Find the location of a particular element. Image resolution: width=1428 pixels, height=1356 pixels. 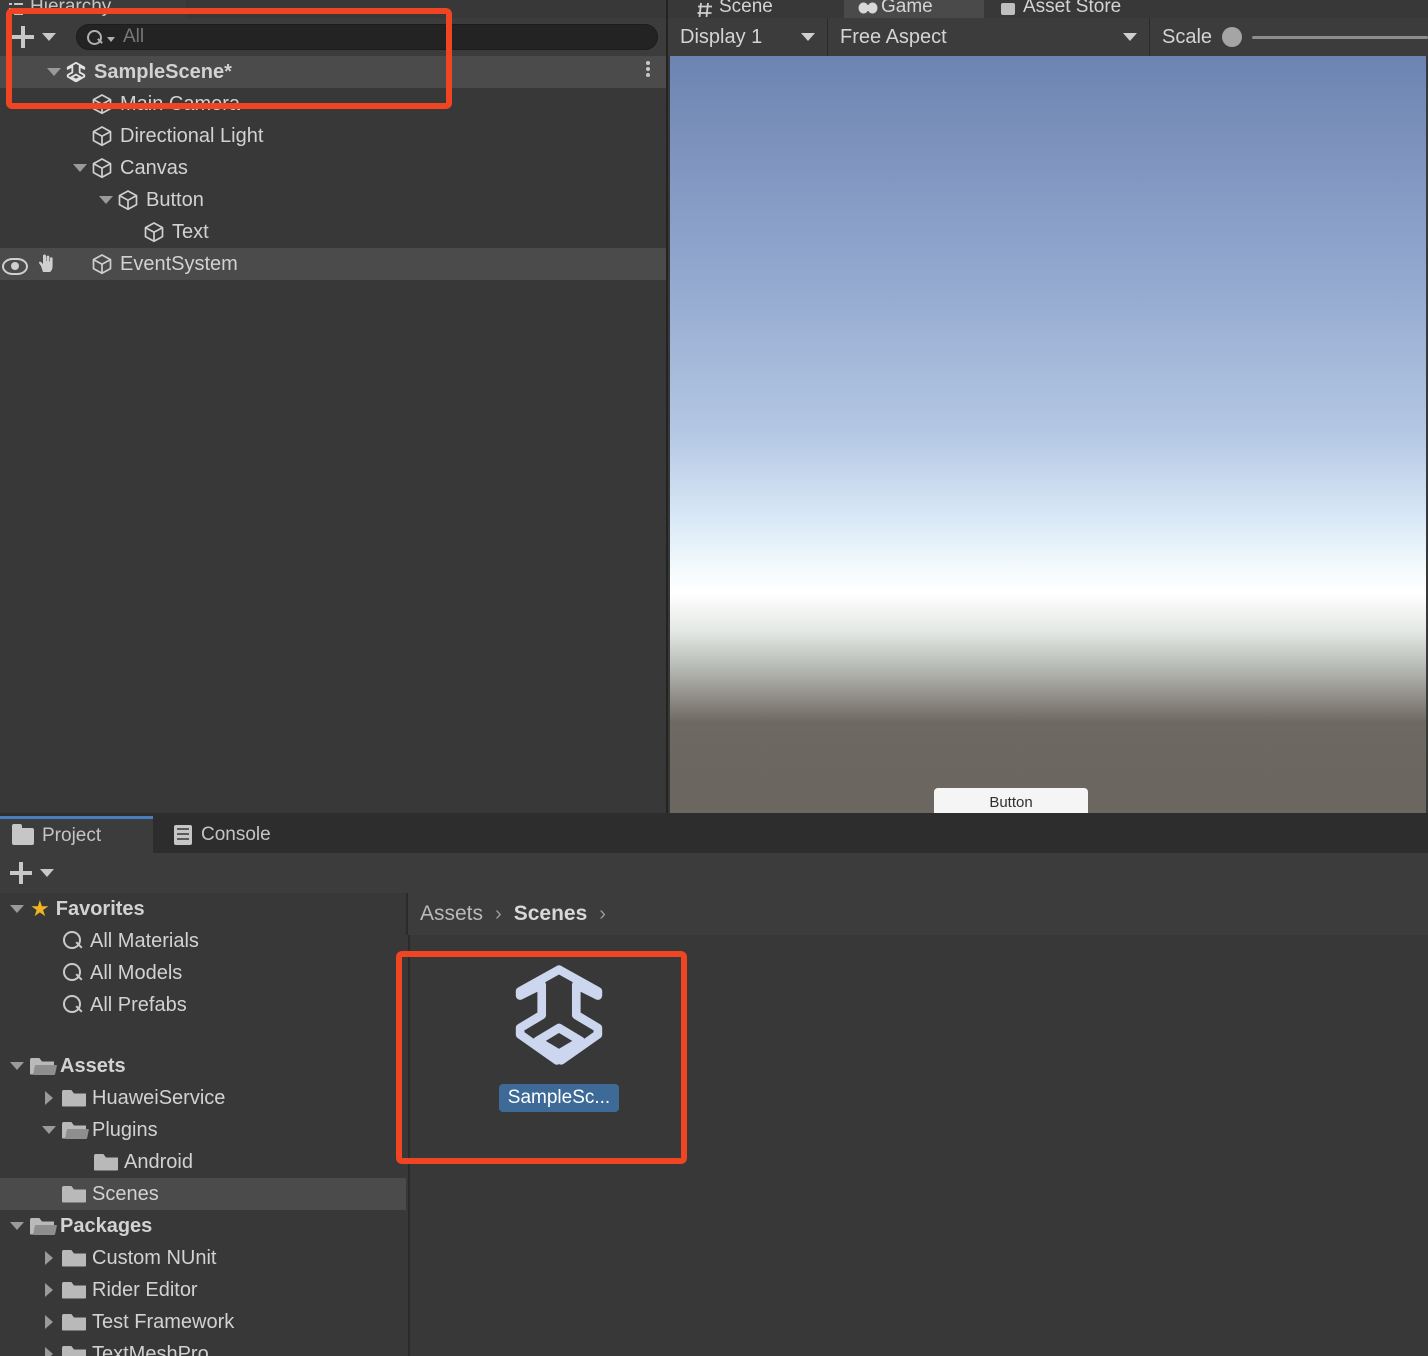

scale-slider-group: Scale is located at coordinates (1289, 37).